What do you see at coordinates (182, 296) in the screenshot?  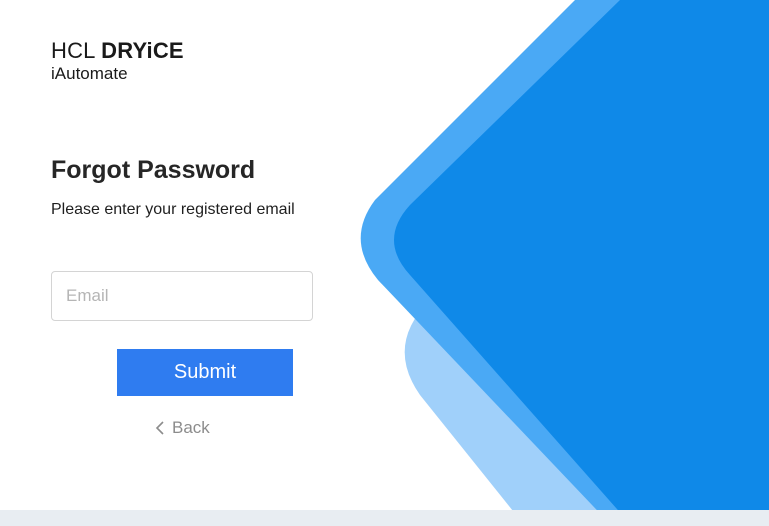 I see `email-field` at bounding box center [182, 296].